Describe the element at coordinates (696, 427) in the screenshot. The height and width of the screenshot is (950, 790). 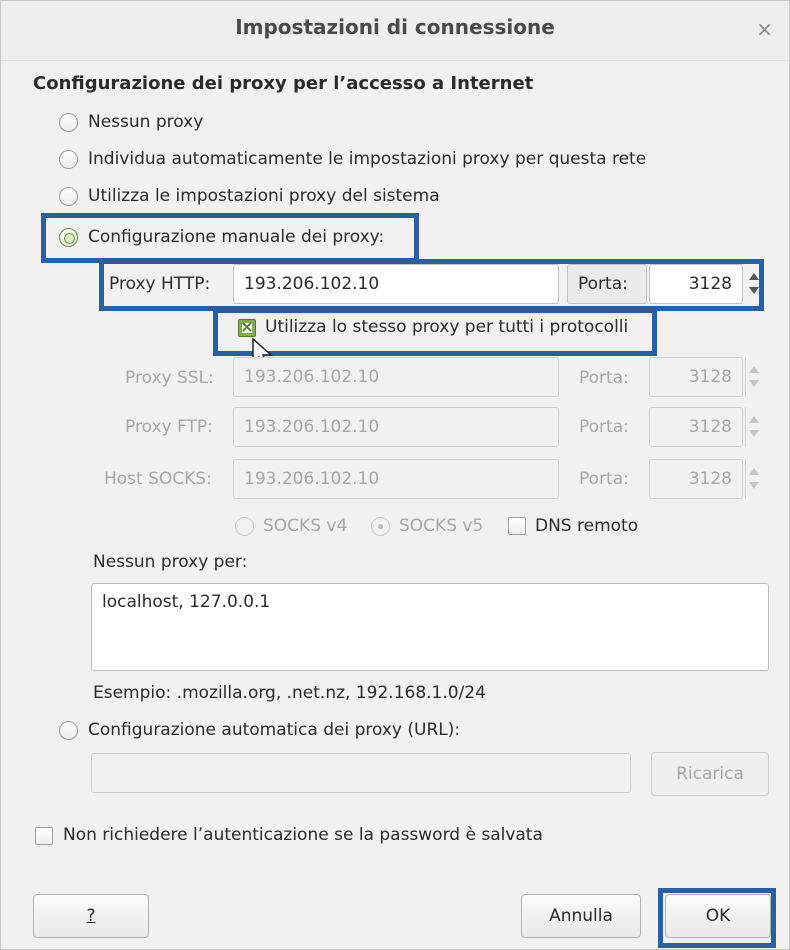
I see `ftp-port-input: 3128` at that location.